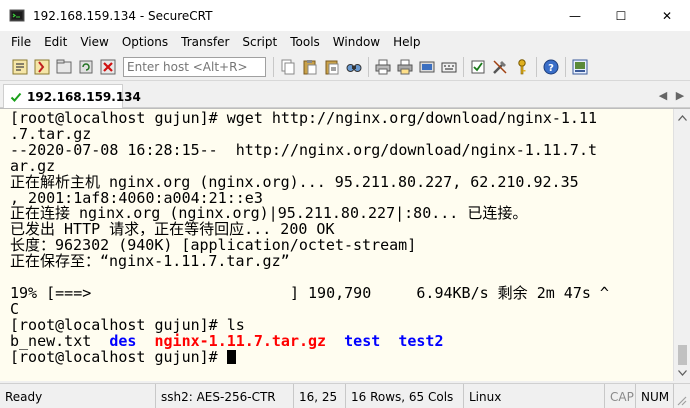  I want to click on toolbar: ?, so click(345, 67).